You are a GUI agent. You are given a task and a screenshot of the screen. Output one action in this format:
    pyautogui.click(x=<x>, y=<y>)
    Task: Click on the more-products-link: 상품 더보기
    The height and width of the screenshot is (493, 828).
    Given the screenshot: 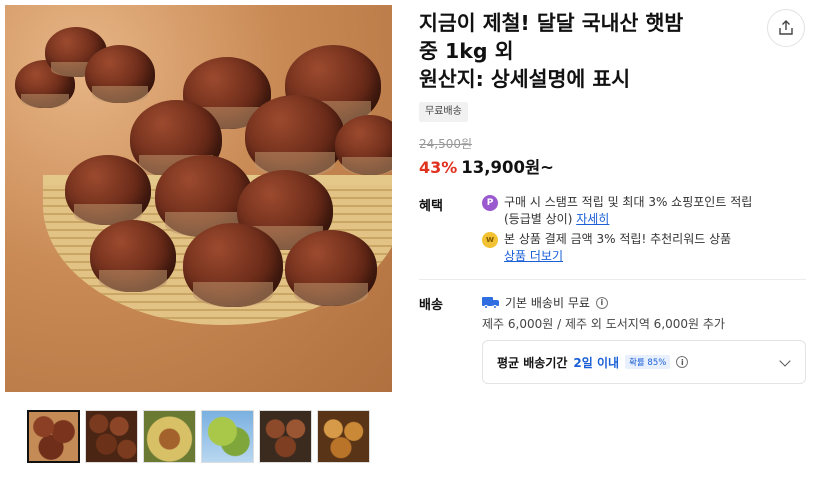 What is the action you would take?
    pyautogui.click(x=533, y=256)
    